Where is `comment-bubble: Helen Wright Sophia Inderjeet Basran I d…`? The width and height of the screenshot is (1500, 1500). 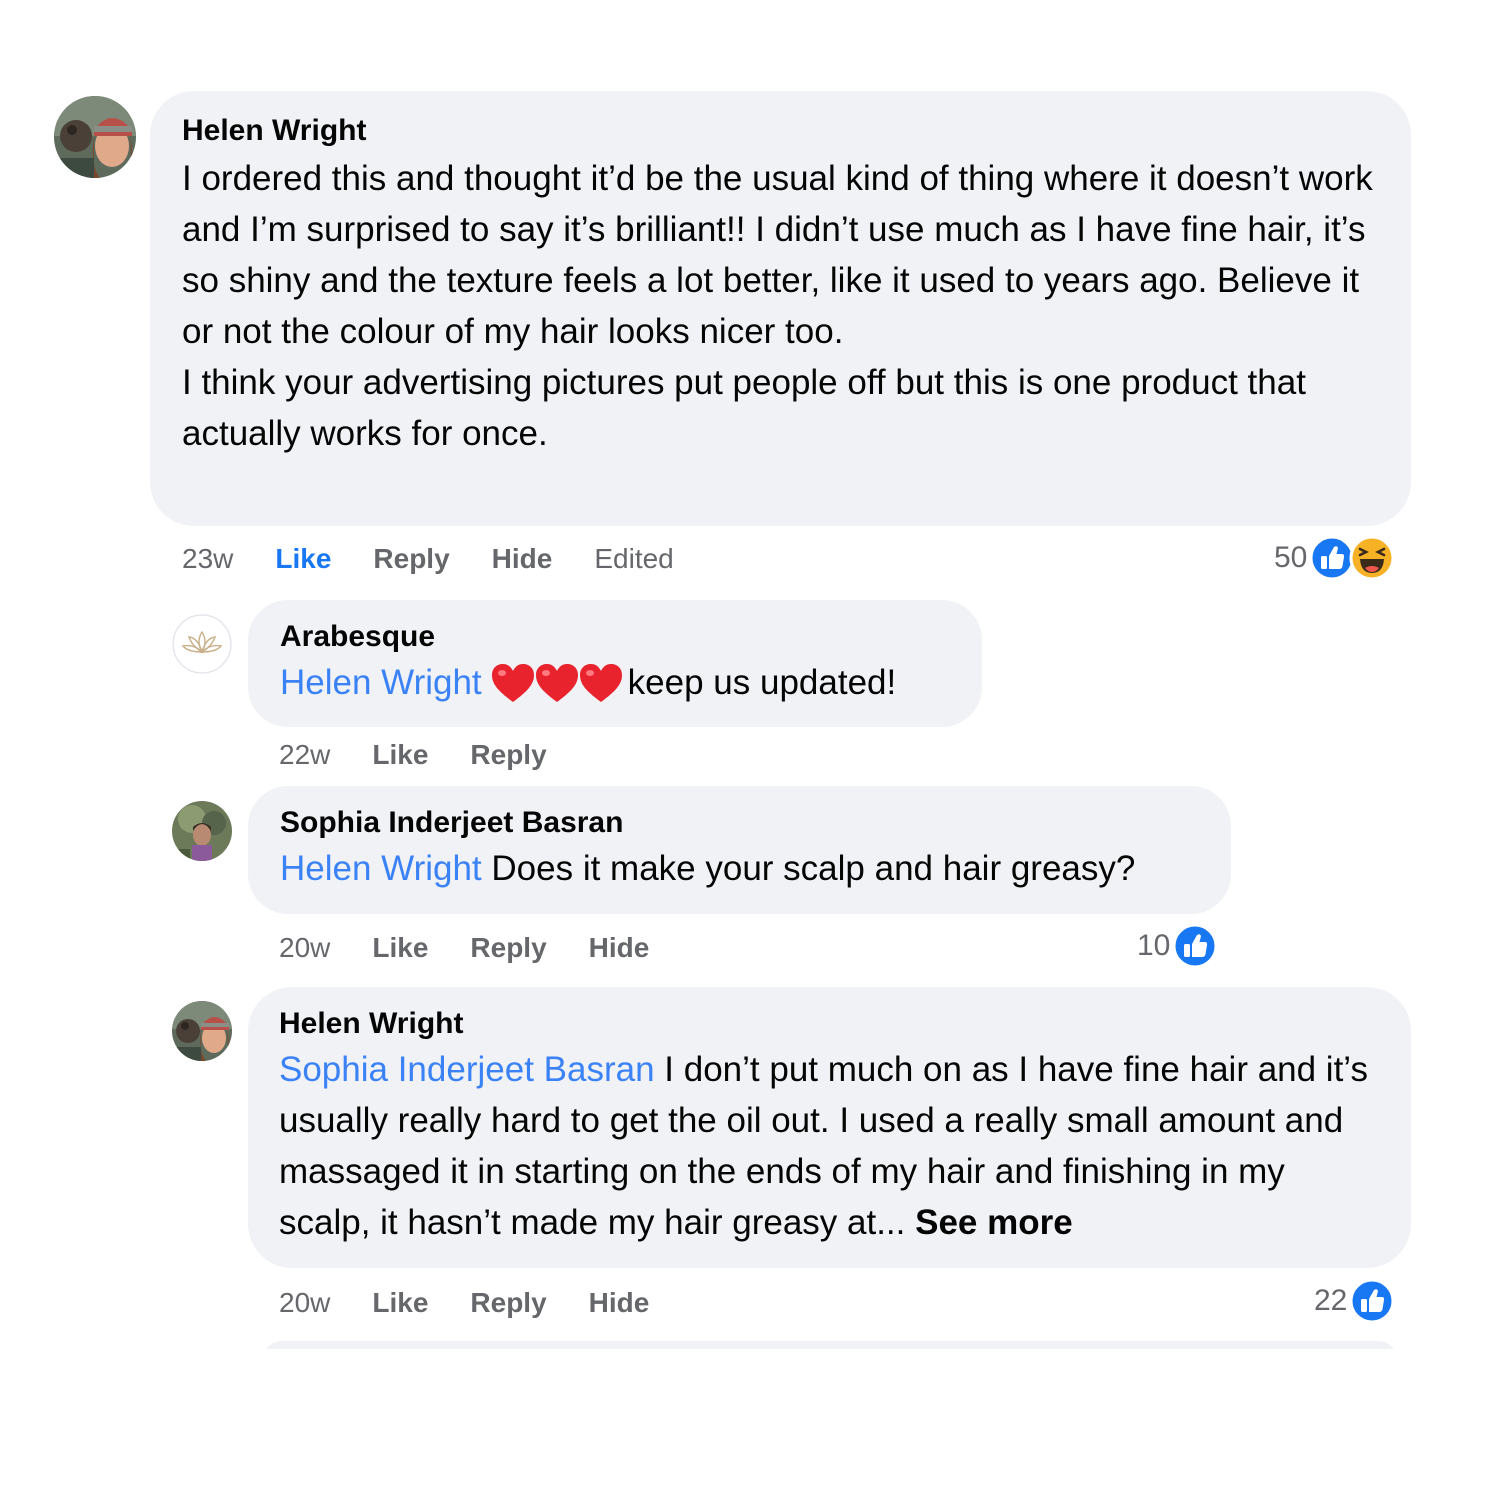 comment-bubble: Helen Wright Sophia Inderjeet Basran I d… is located at coordinates (829, 1127).